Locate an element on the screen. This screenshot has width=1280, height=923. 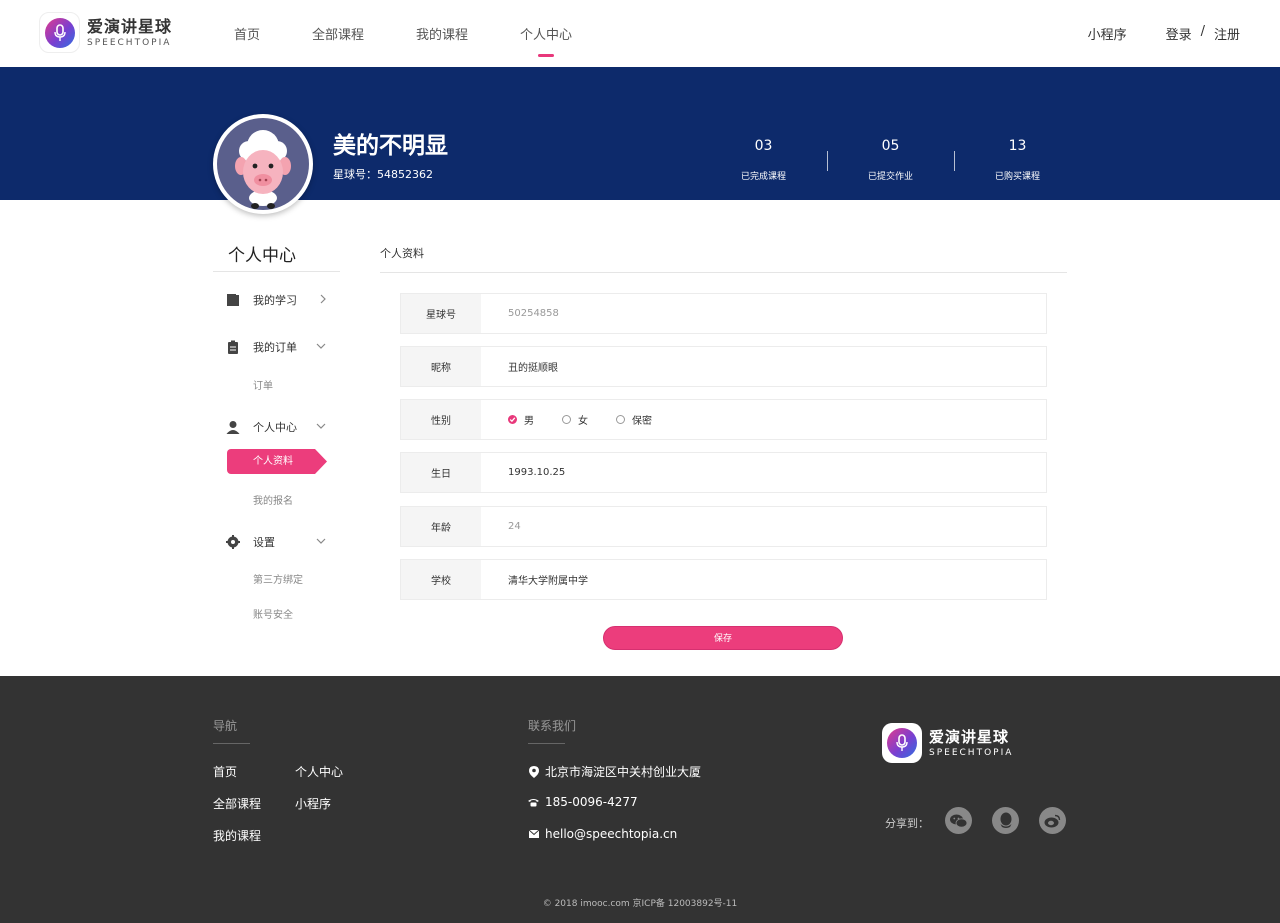
stat-completed-courses: 03 已完成课程 is located at coordinates (763, 160).